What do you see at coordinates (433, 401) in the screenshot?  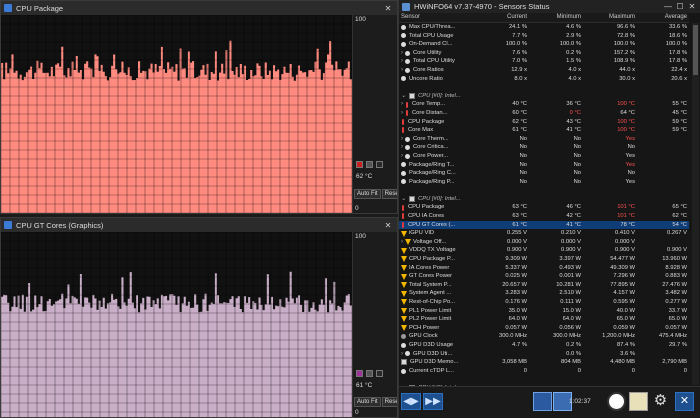 I see `nav-right-icon: ▶▶` at bounding box center [433, 401].